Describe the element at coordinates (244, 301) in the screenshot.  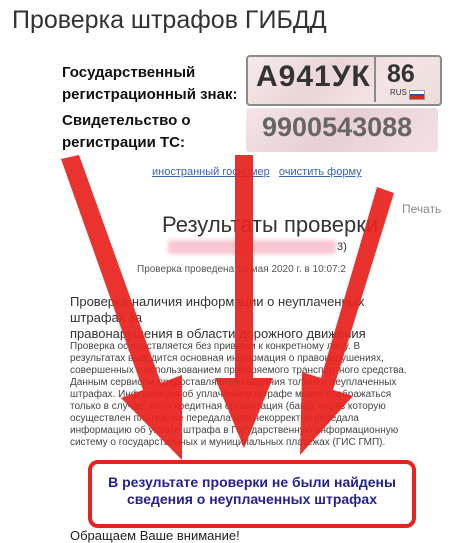
I see `center-arrow-icon` at that location.